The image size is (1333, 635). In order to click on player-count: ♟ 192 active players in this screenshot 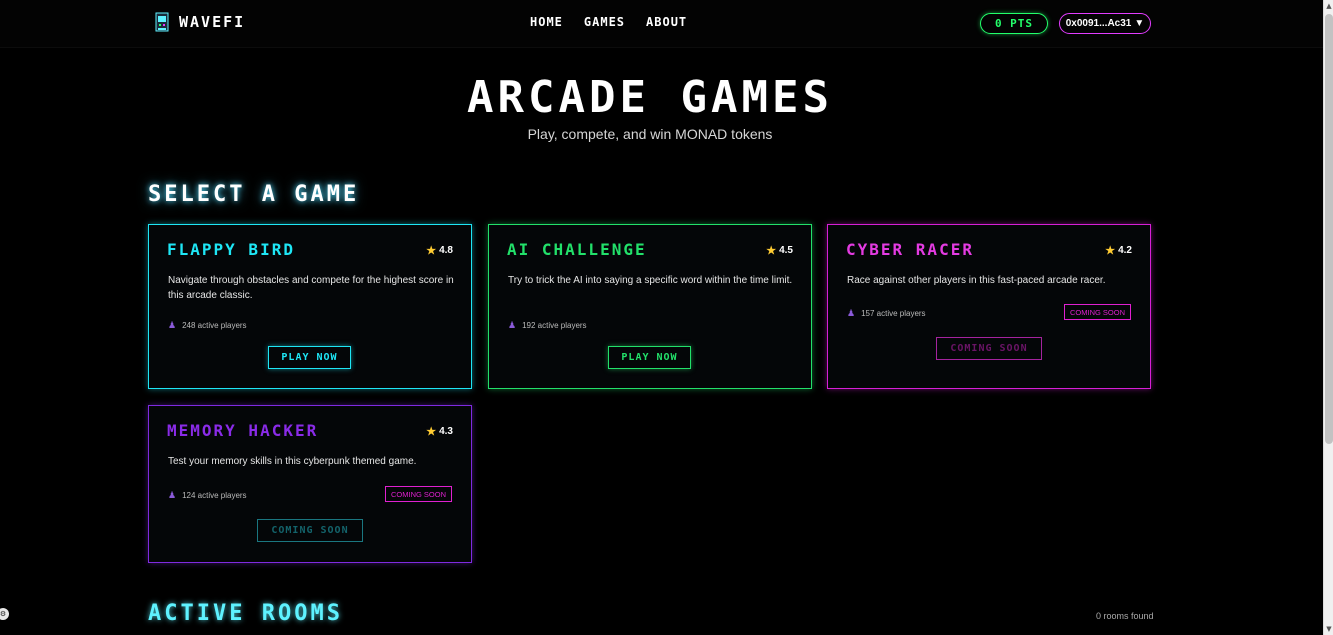, I will do `click(547, 325)`.